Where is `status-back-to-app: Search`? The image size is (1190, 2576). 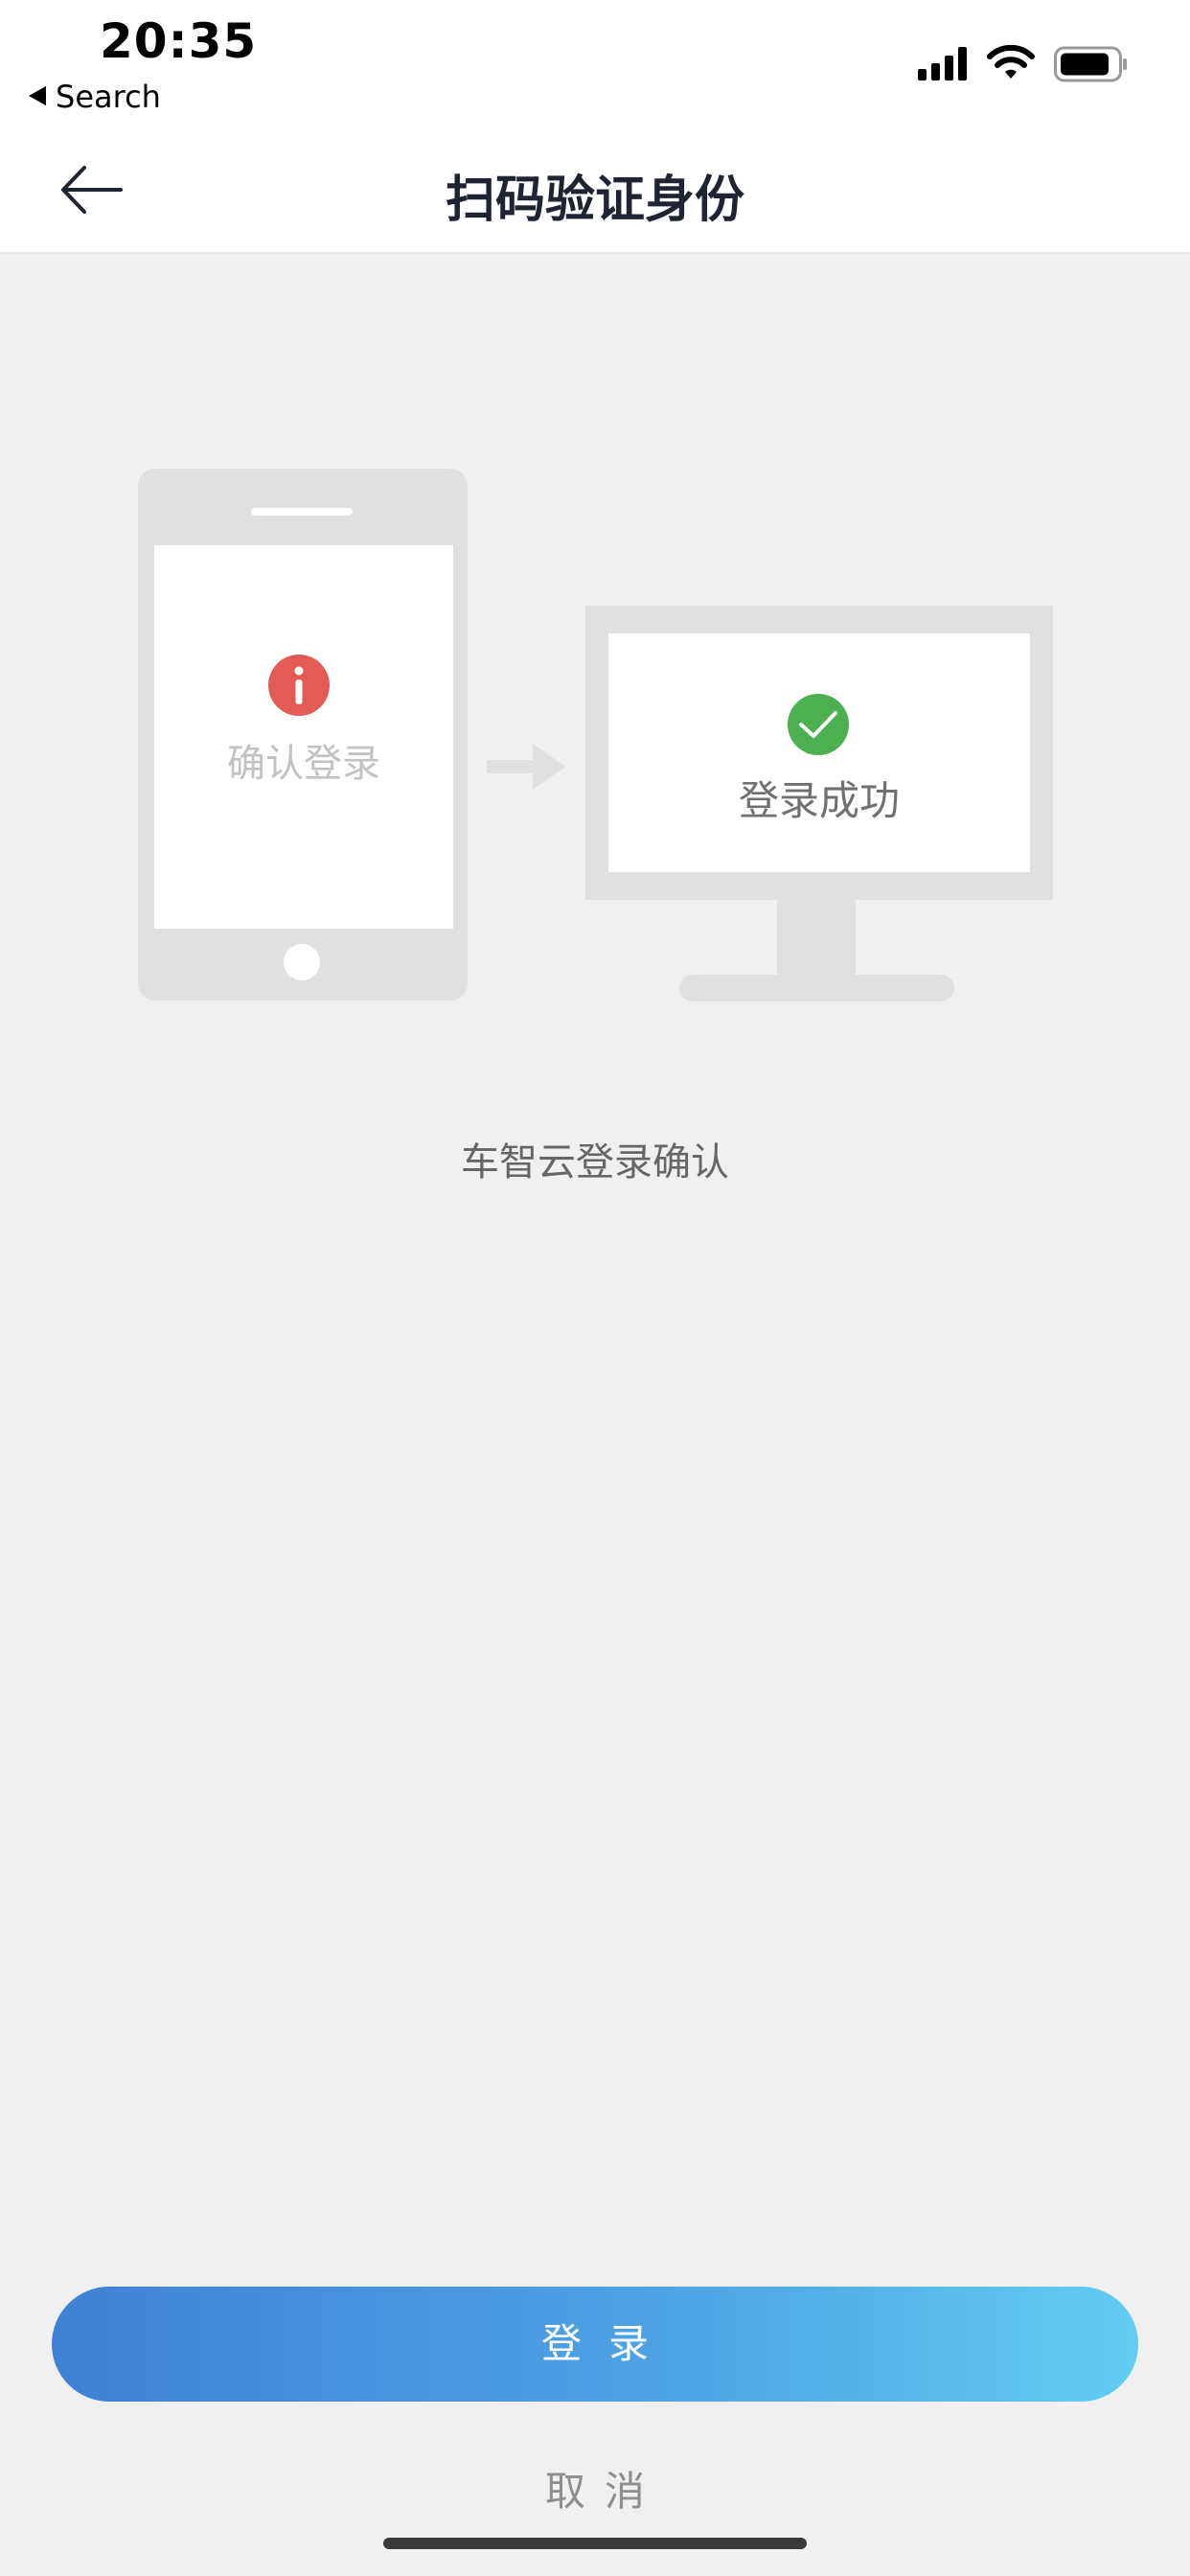
status-back-to-app: Search is located at coordinates (95, 97).